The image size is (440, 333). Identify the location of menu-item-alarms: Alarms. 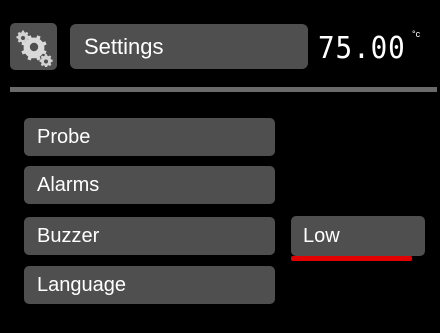
(149, 185).